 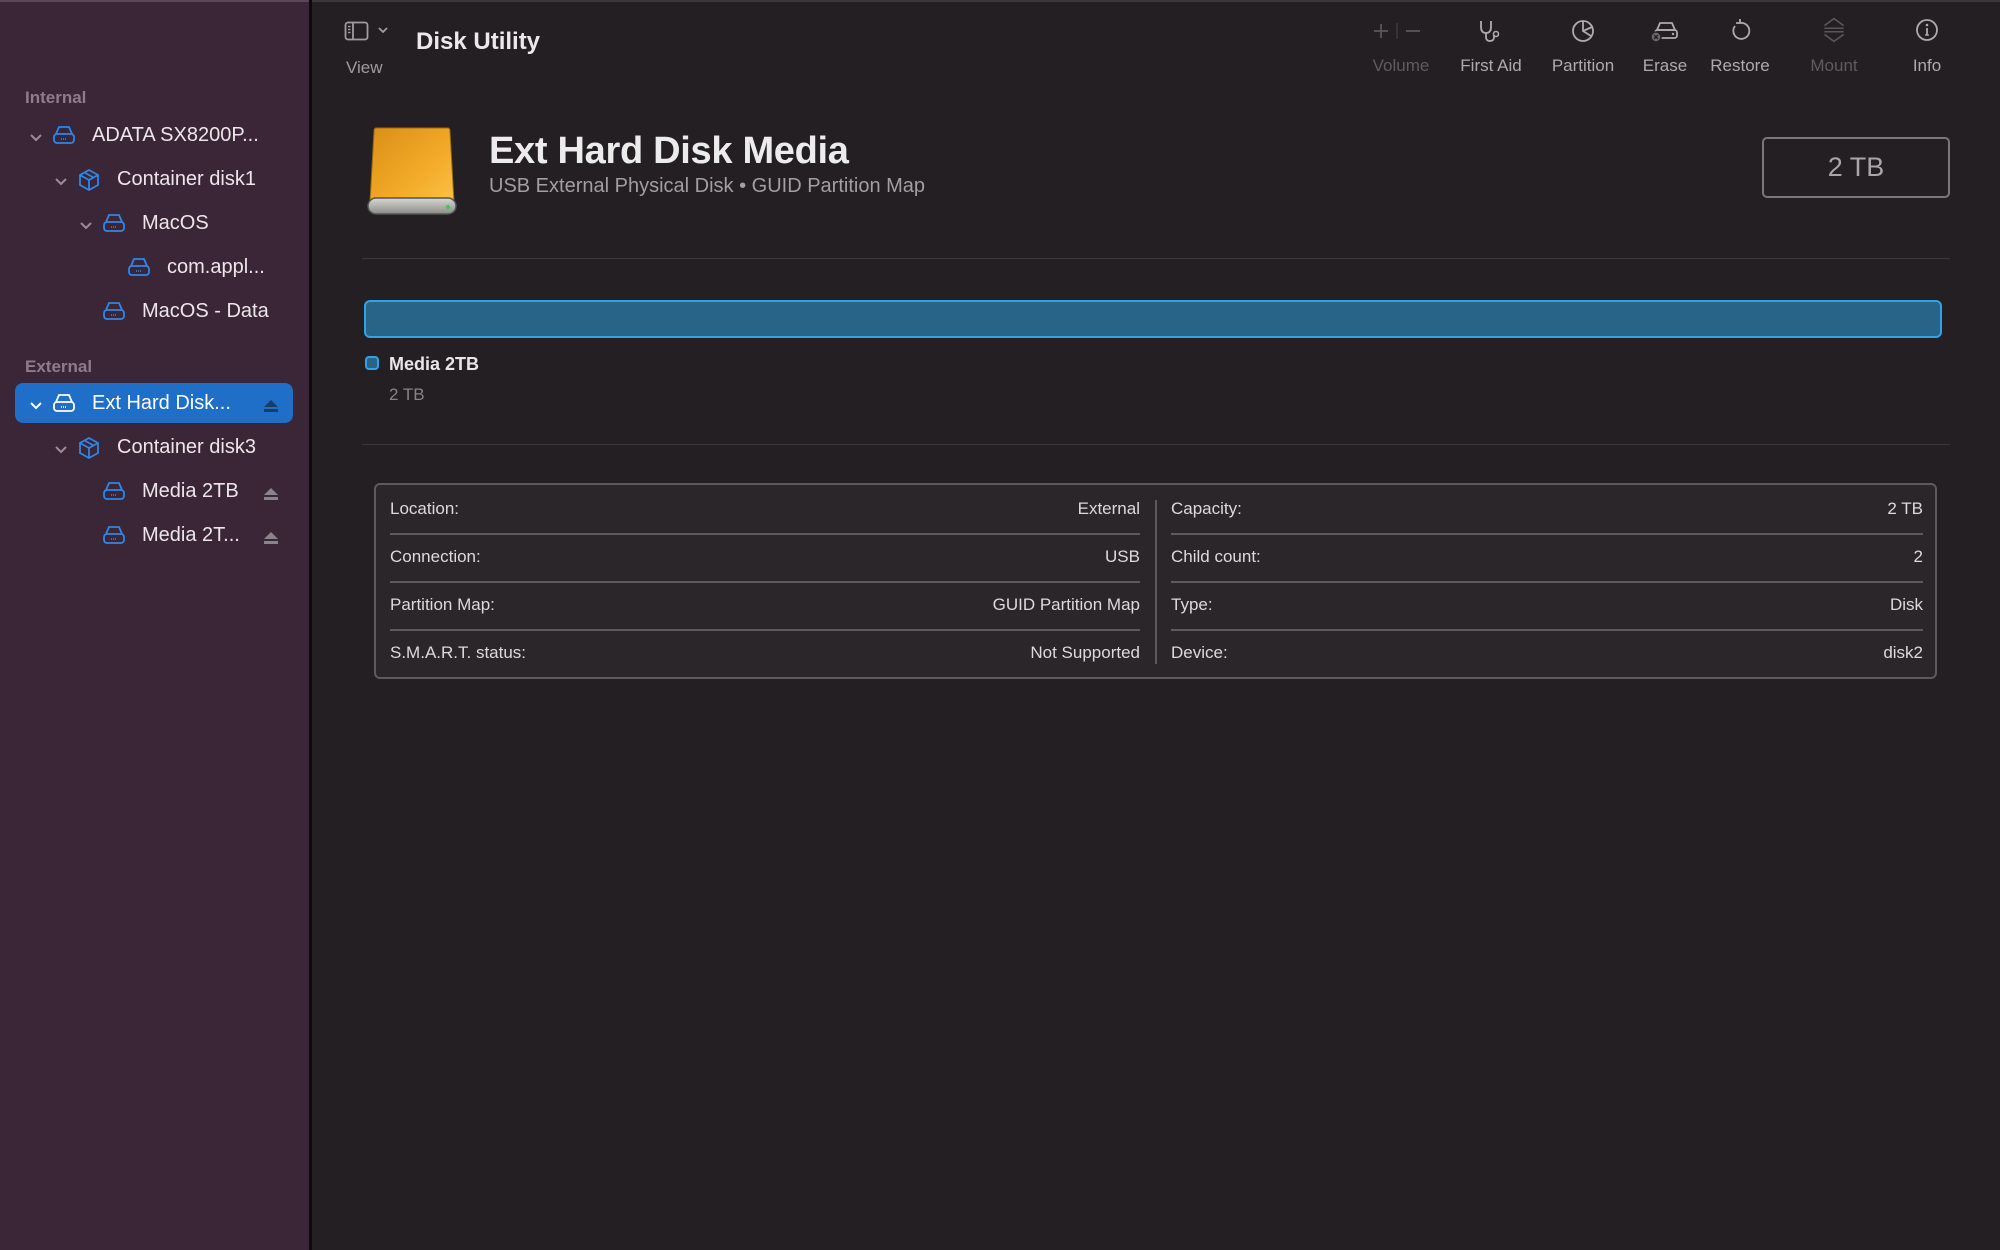 What do you see at coordinates (1834, 30) in the screenshot?
I see `mount-icon` at bounding box center [1834, 30].